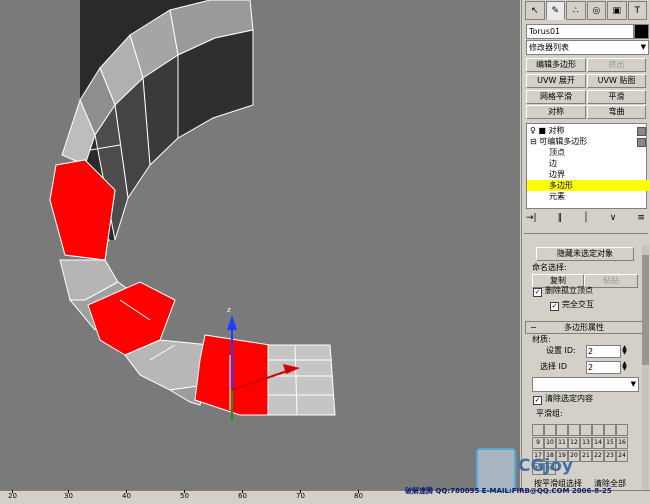 Image resolution: width=650 pixels, height=504 pixels. I want to click on stack-item-symmetry: ♀ ■ 对称, so click(588, 130).